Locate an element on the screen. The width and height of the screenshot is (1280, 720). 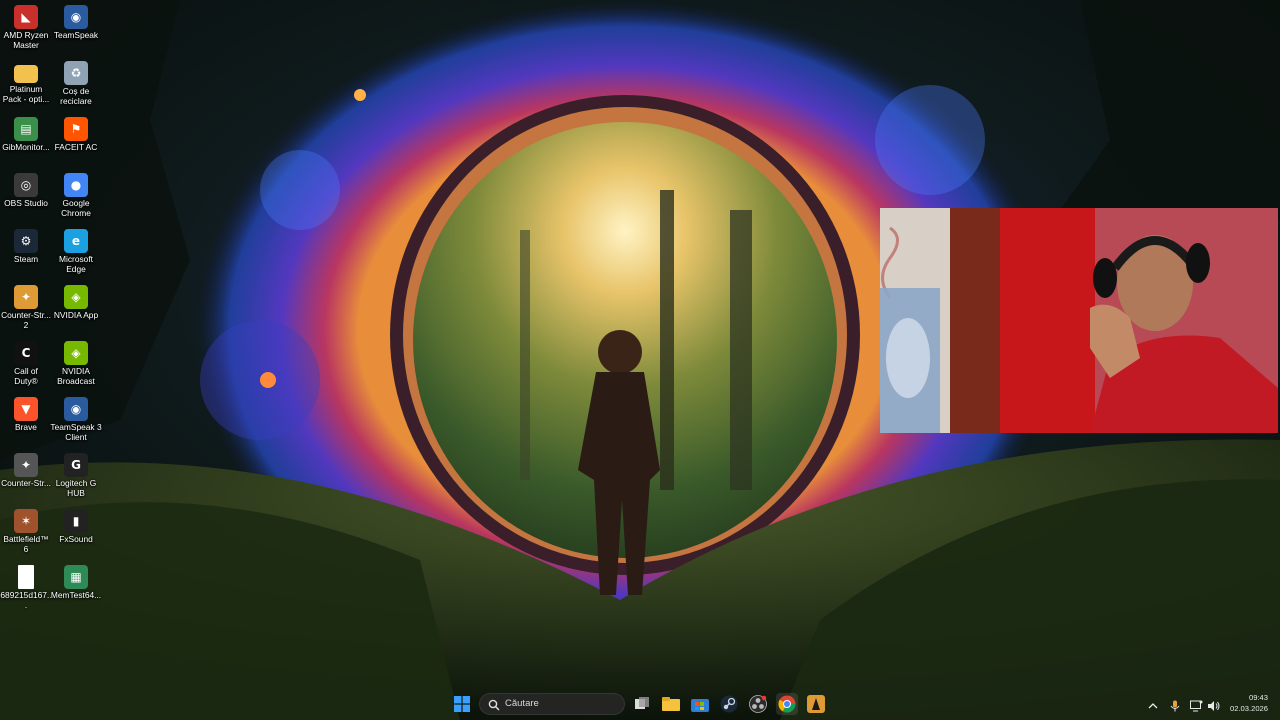
display-icon is located at coordinates (1196, 706).